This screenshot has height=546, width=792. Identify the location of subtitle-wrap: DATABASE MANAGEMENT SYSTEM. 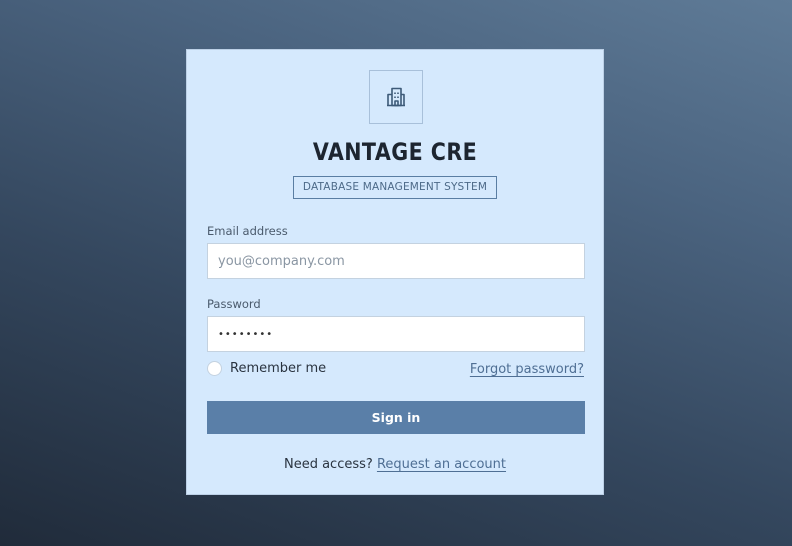
(395, 187).